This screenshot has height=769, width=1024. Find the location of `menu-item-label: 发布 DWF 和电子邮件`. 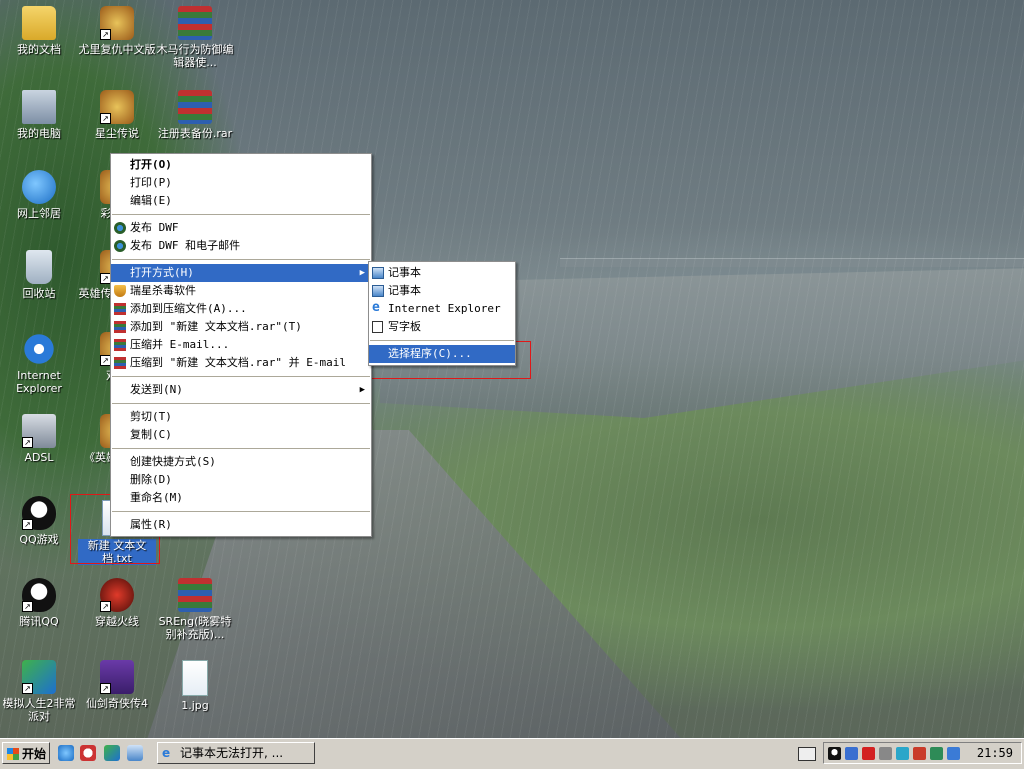

menu-item-label: 发布 DWF 和电子邮件 is located at coordinates (185, 245).